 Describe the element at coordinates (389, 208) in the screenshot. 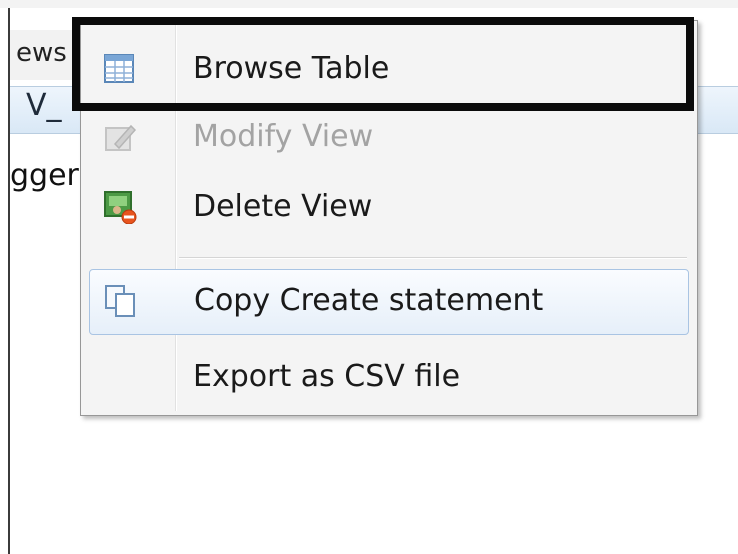

I see `menu-item-delete-view: Delete View` at that location.